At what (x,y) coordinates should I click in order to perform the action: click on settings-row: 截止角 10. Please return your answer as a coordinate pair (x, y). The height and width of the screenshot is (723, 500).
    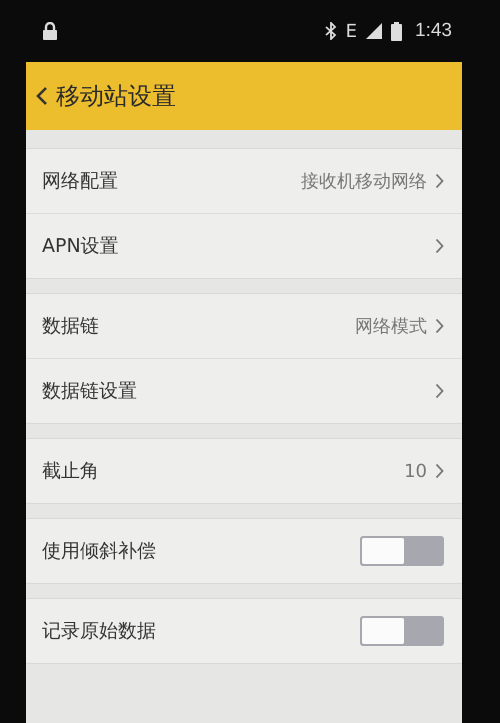
    Looking at the image, I should click on (244, 471).